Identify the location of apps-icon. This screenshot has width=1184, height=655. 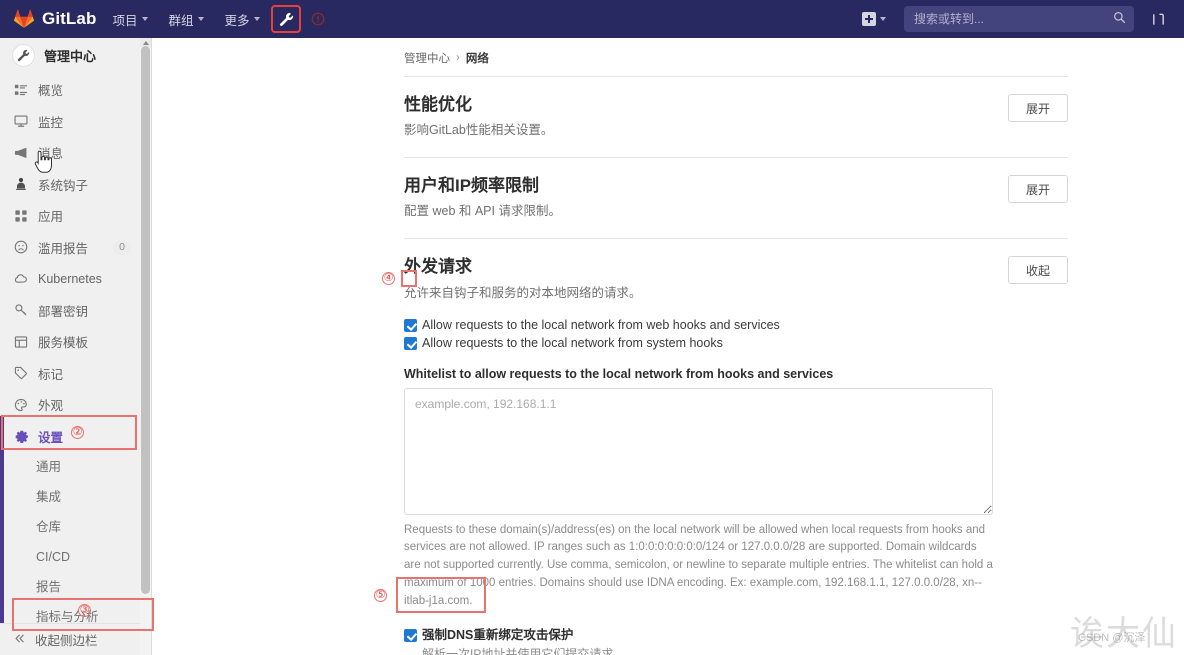
(21, 216).